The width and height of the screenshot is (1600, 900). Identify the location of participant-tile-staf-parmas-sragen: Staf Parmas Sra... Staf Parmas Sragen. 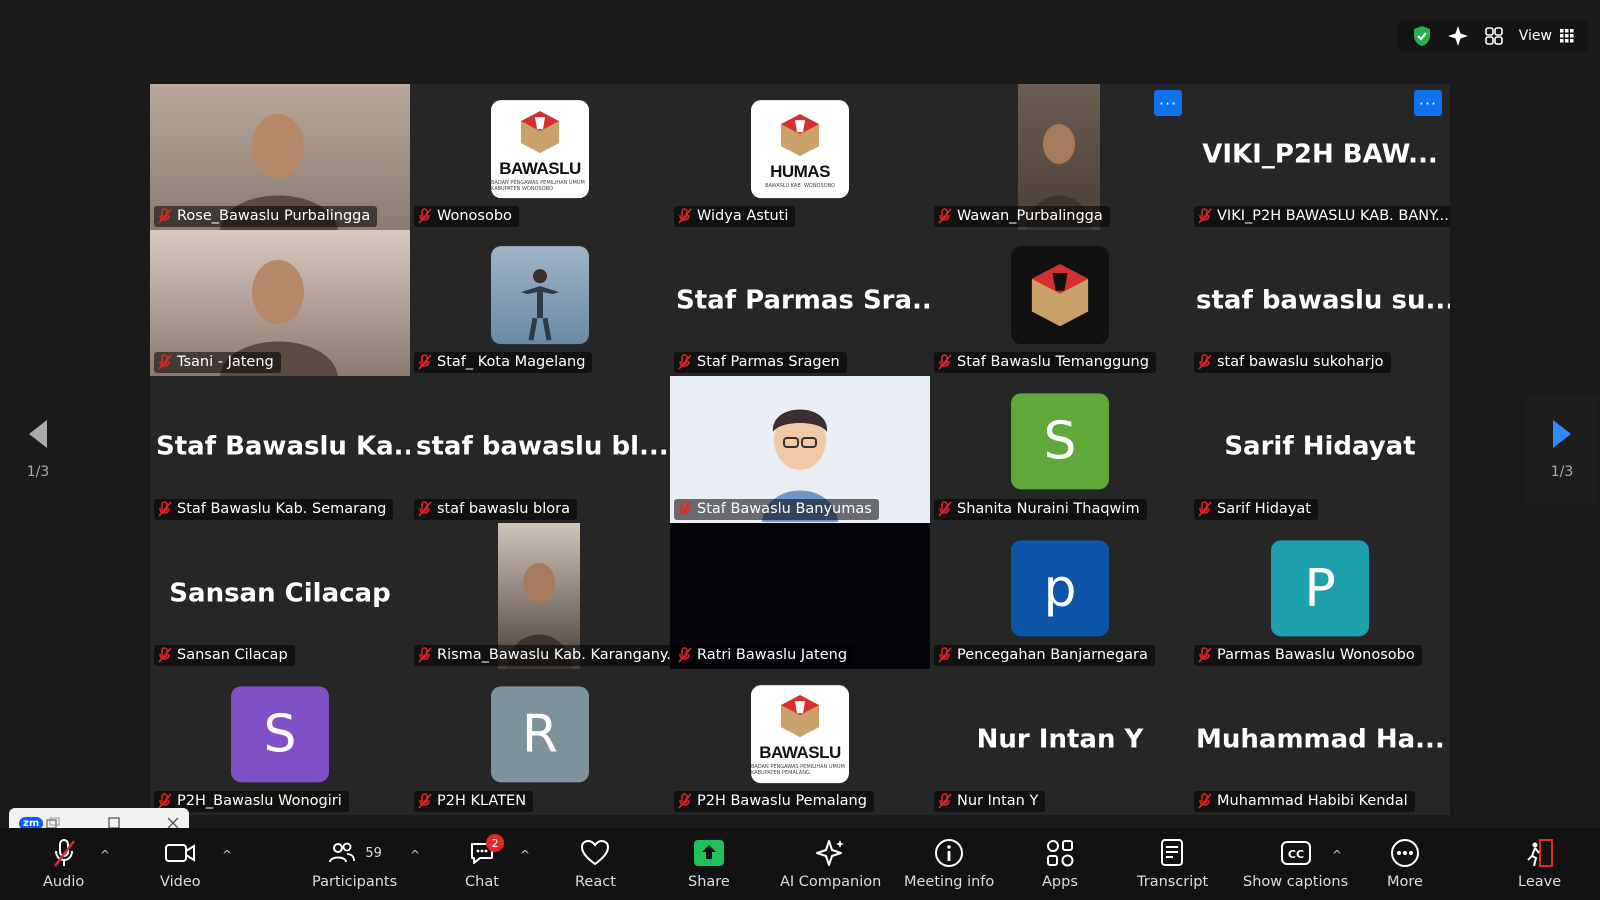
(800, 303).